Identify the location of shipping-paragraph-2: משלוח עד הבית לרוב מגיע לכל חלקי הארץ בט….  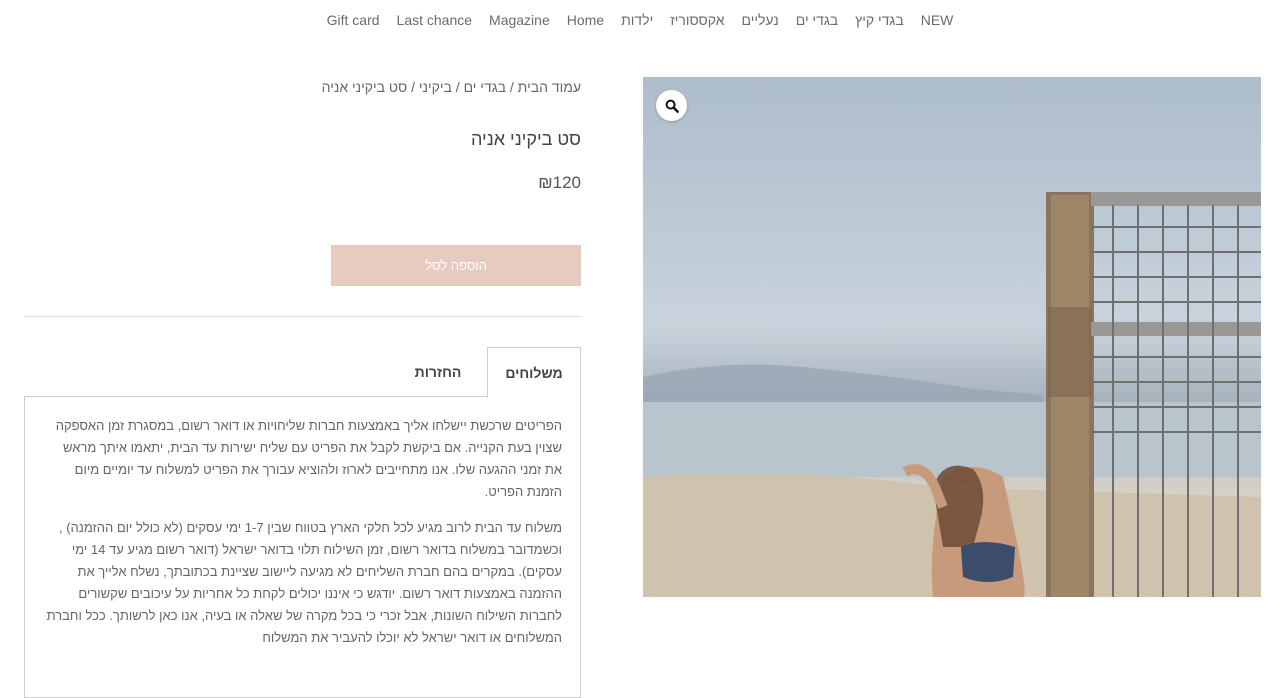
(304, 582).